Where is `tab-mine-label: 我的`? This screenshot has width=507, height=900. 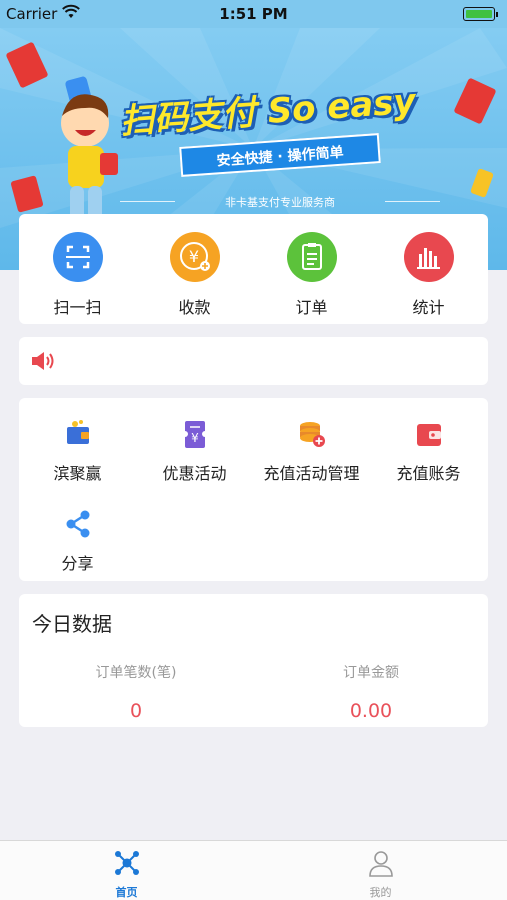 tab-mine-label: 我的 is located at coordinates (380, 892).